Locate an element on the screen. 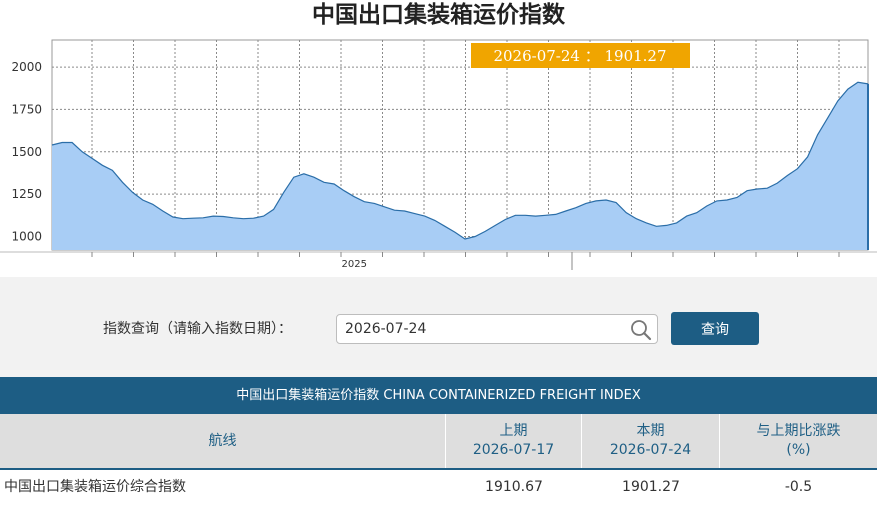 The width and height of the screenshot is (877, 505). chart-title: 中国出口集装箱运价指数 is located at coordinates (438, 14).